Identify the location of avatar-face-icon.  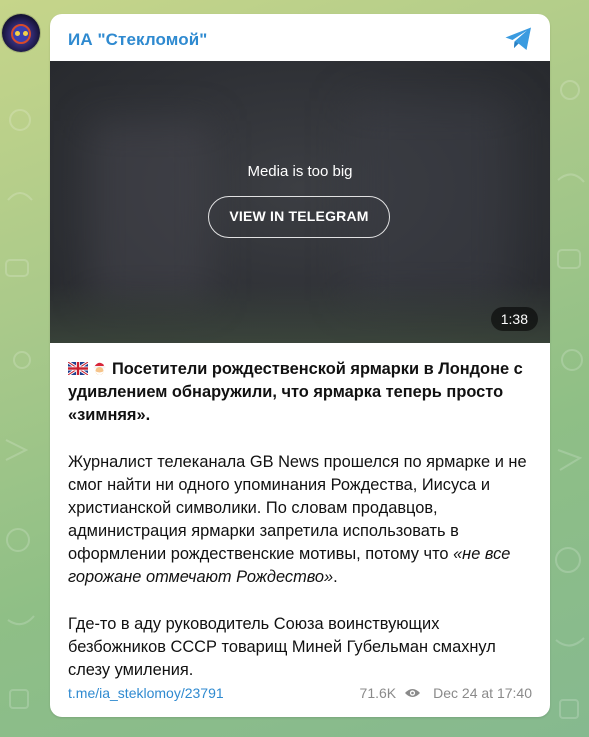
(21, 34).